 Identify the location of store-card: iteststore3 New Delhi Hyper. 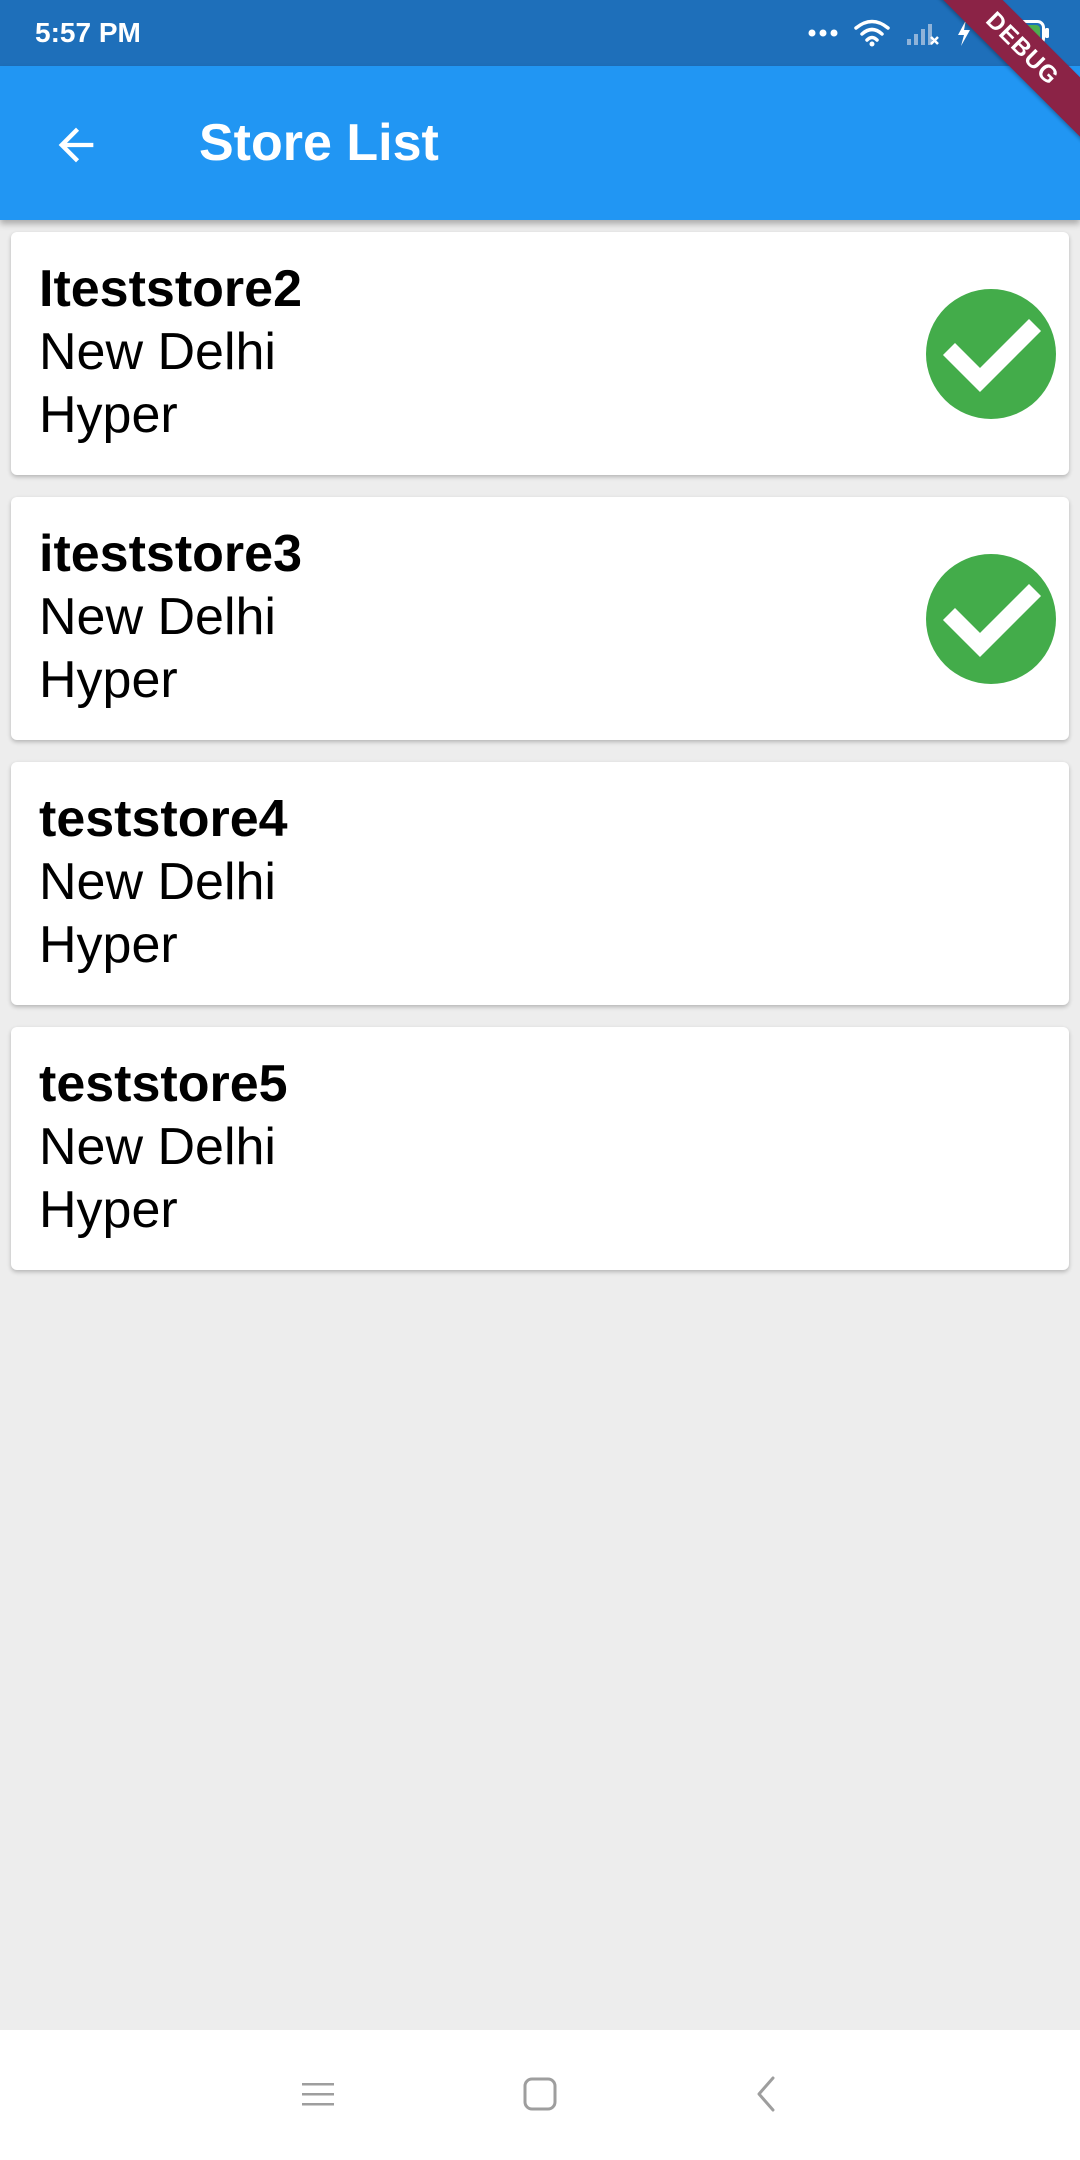
(540, 618).